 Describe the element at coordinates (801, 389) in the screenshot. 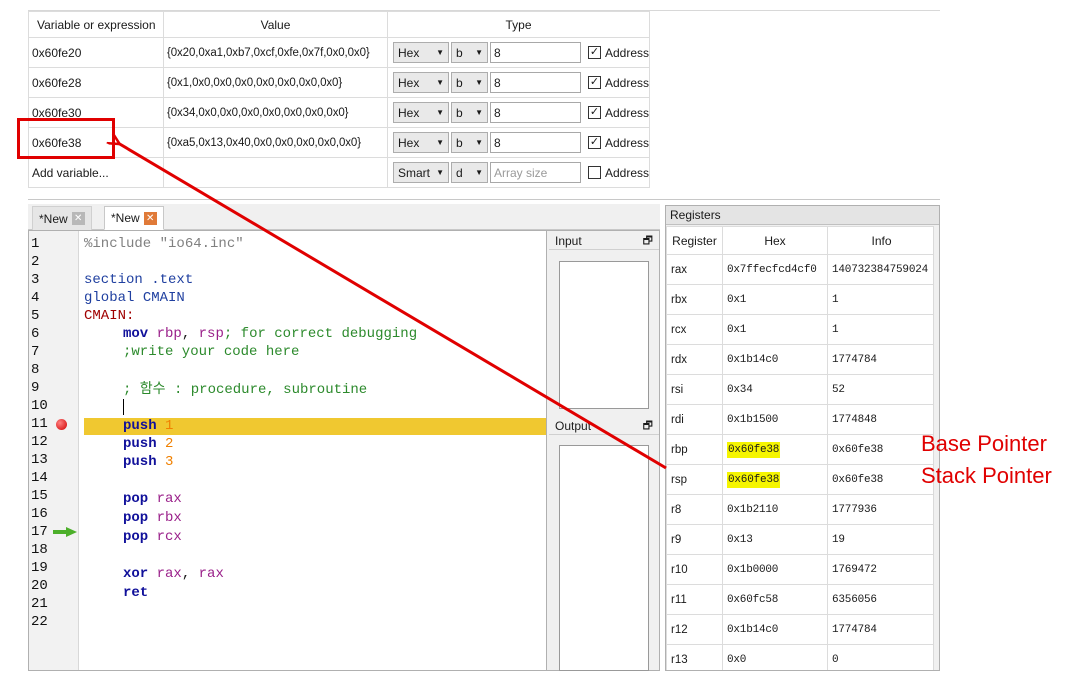

I see `register-row: rsi 0x34 52` at that location.